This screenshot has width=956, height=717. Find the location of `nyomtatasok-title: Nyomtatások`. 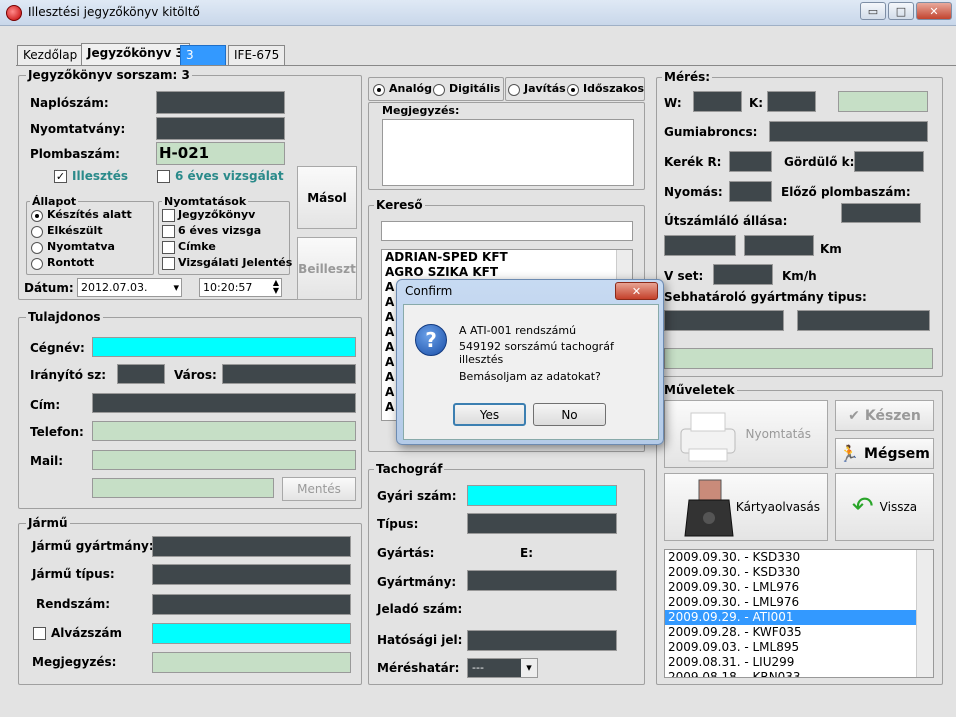

nyomtatasok-title: Nyomtatások is located at coordinates (205, 201).